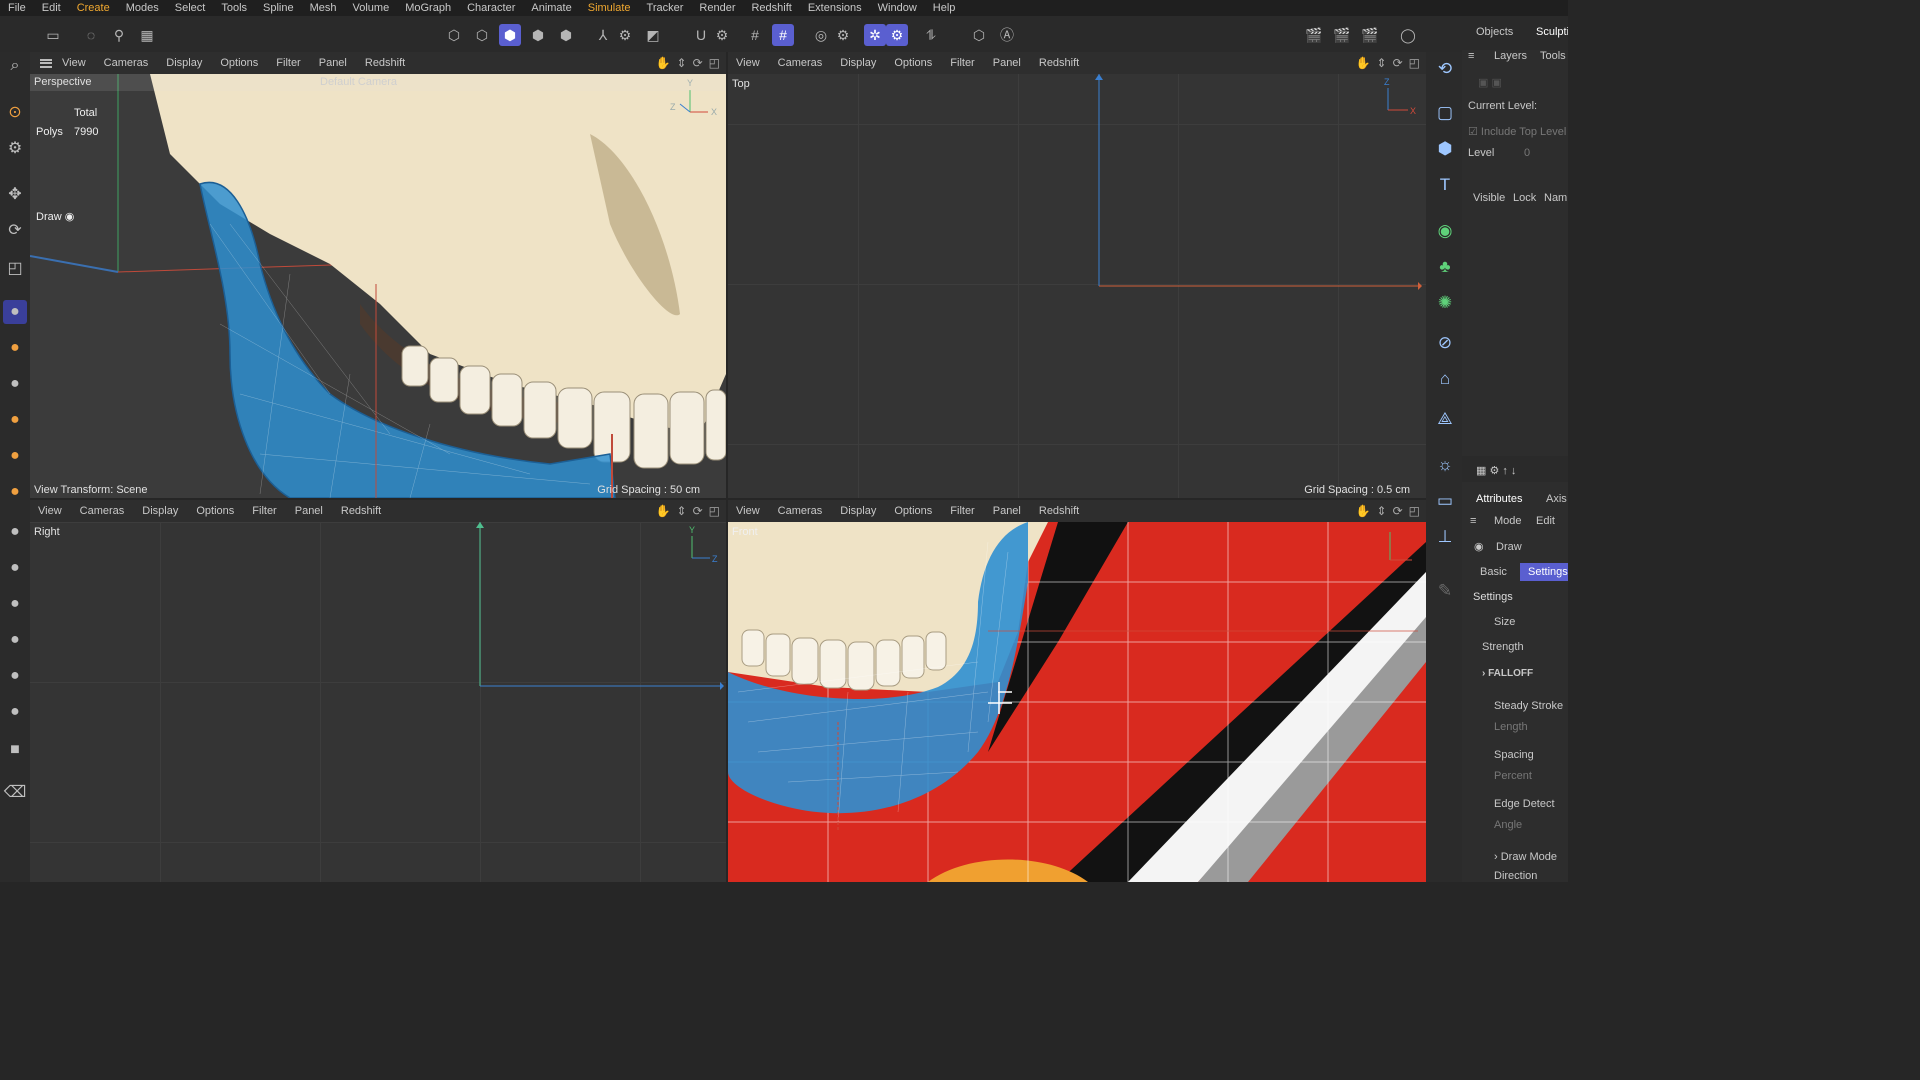 The width and height of the screenshot is (1920, 1080). What do you see at coordinates (722, 35) in the screenshot?
I see `snap-settings-icon: ⚙` at bounding box center [722, 35].